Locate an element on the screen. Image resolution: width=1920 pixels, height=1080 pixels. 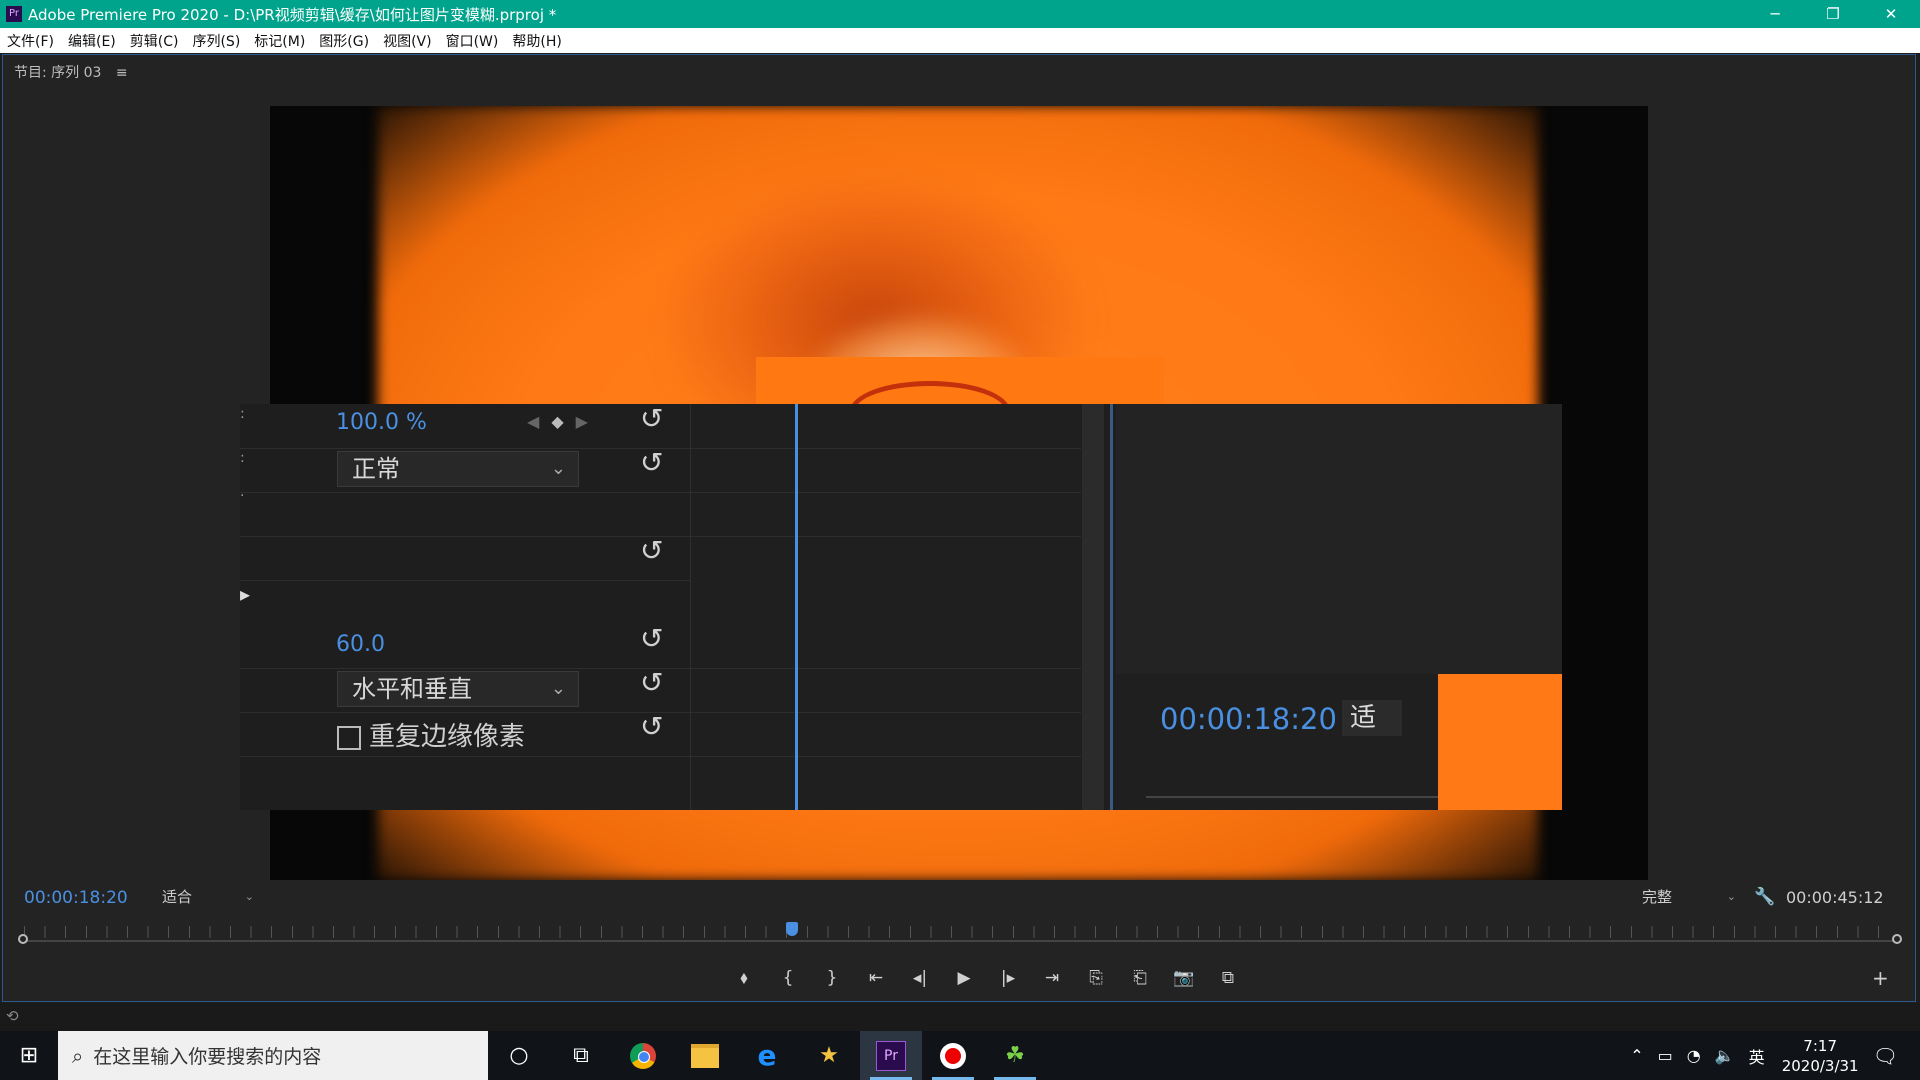
step-forward-button: |▸ is located at coordinates (1008, 978).